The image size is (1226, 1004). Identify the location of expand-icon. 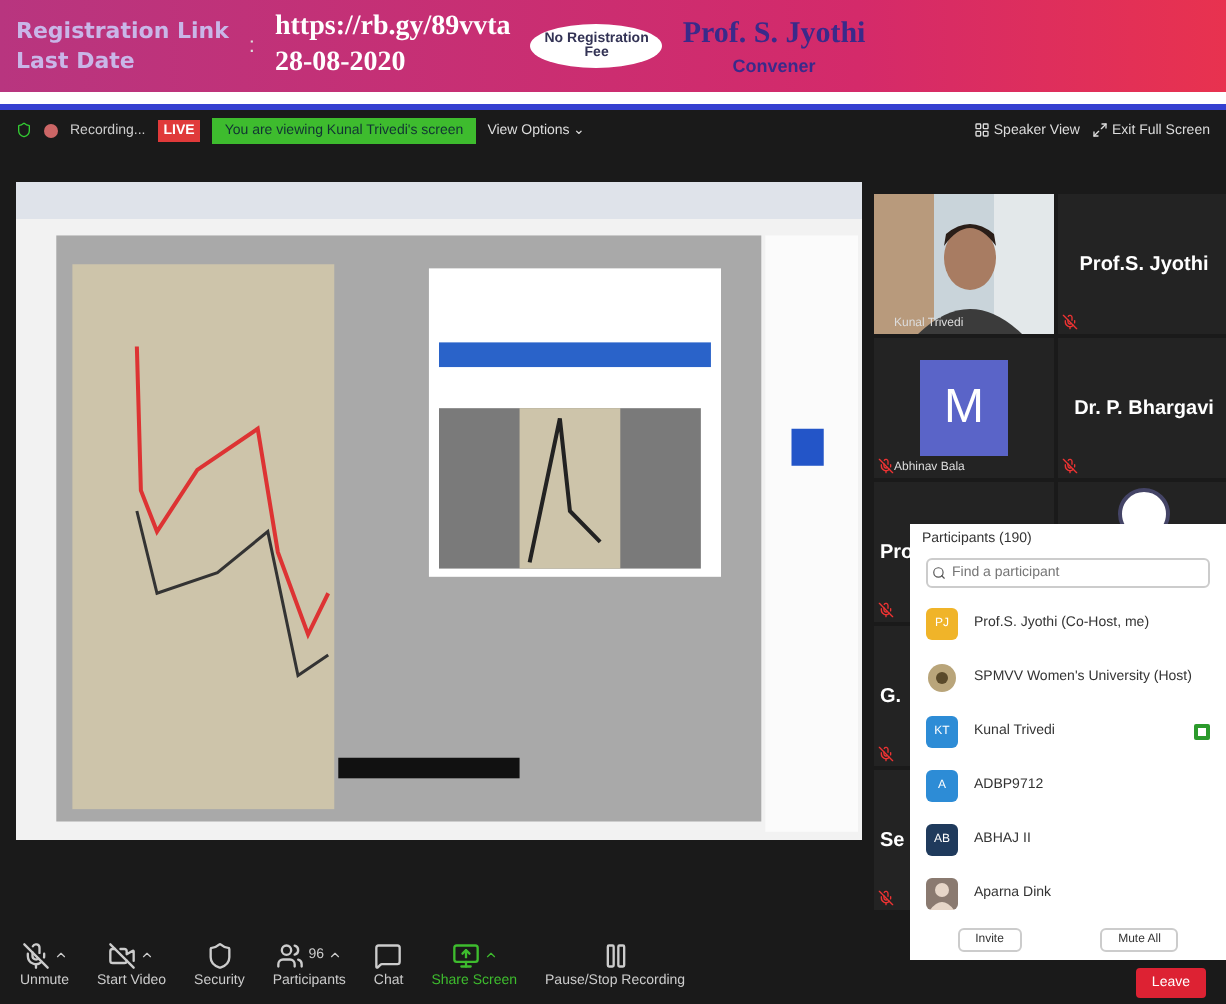
(1099, 130).